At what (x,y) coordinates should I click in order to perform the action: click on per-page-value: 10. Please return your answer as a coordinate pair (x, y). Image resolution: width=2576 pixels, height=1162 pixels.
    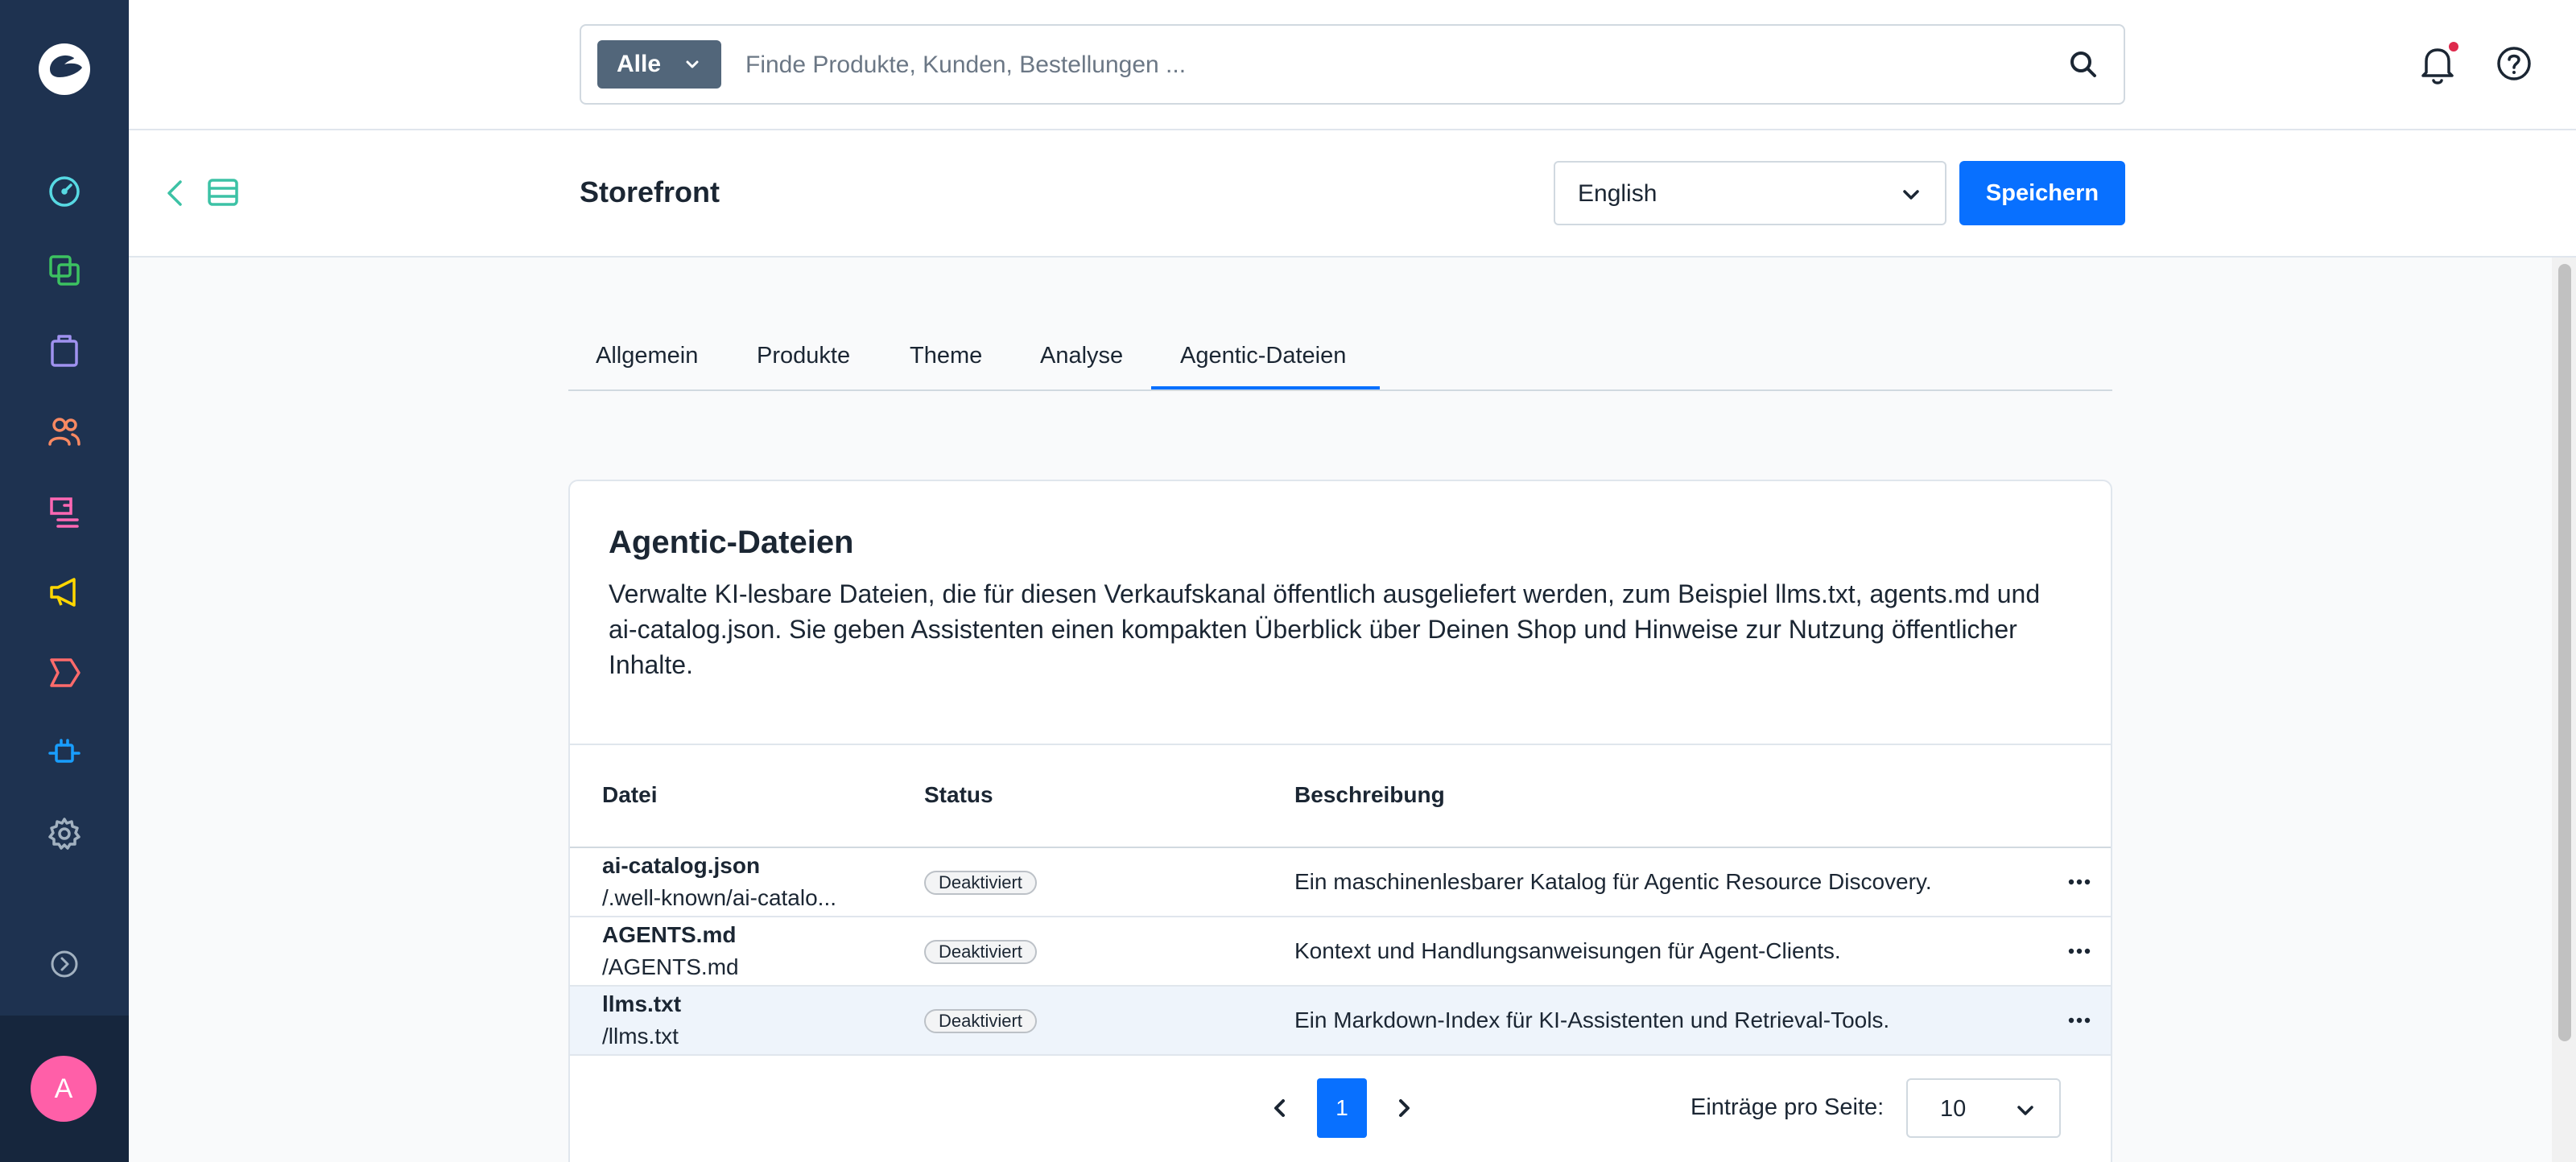
    Looking at the image, I should click on (1953, 1109).